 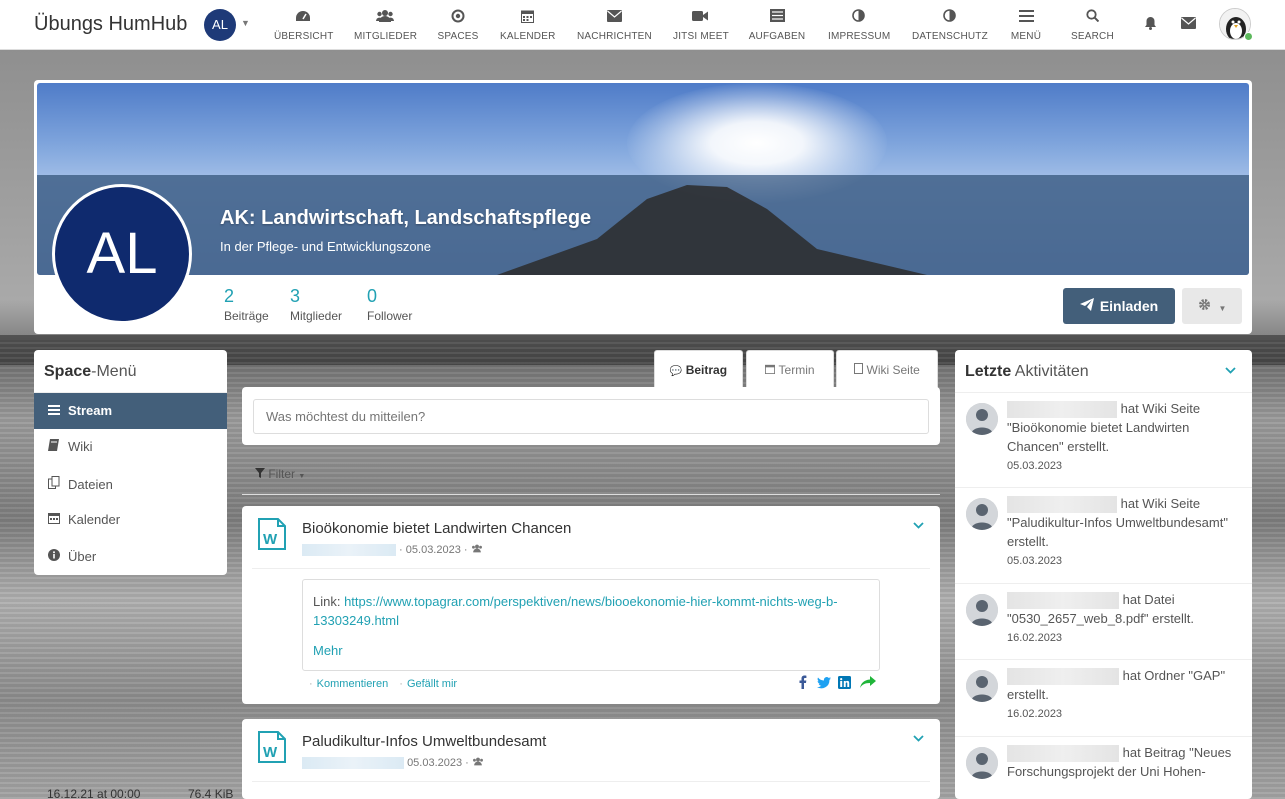 I want to click on info-icon, so click(x=58, y=556).